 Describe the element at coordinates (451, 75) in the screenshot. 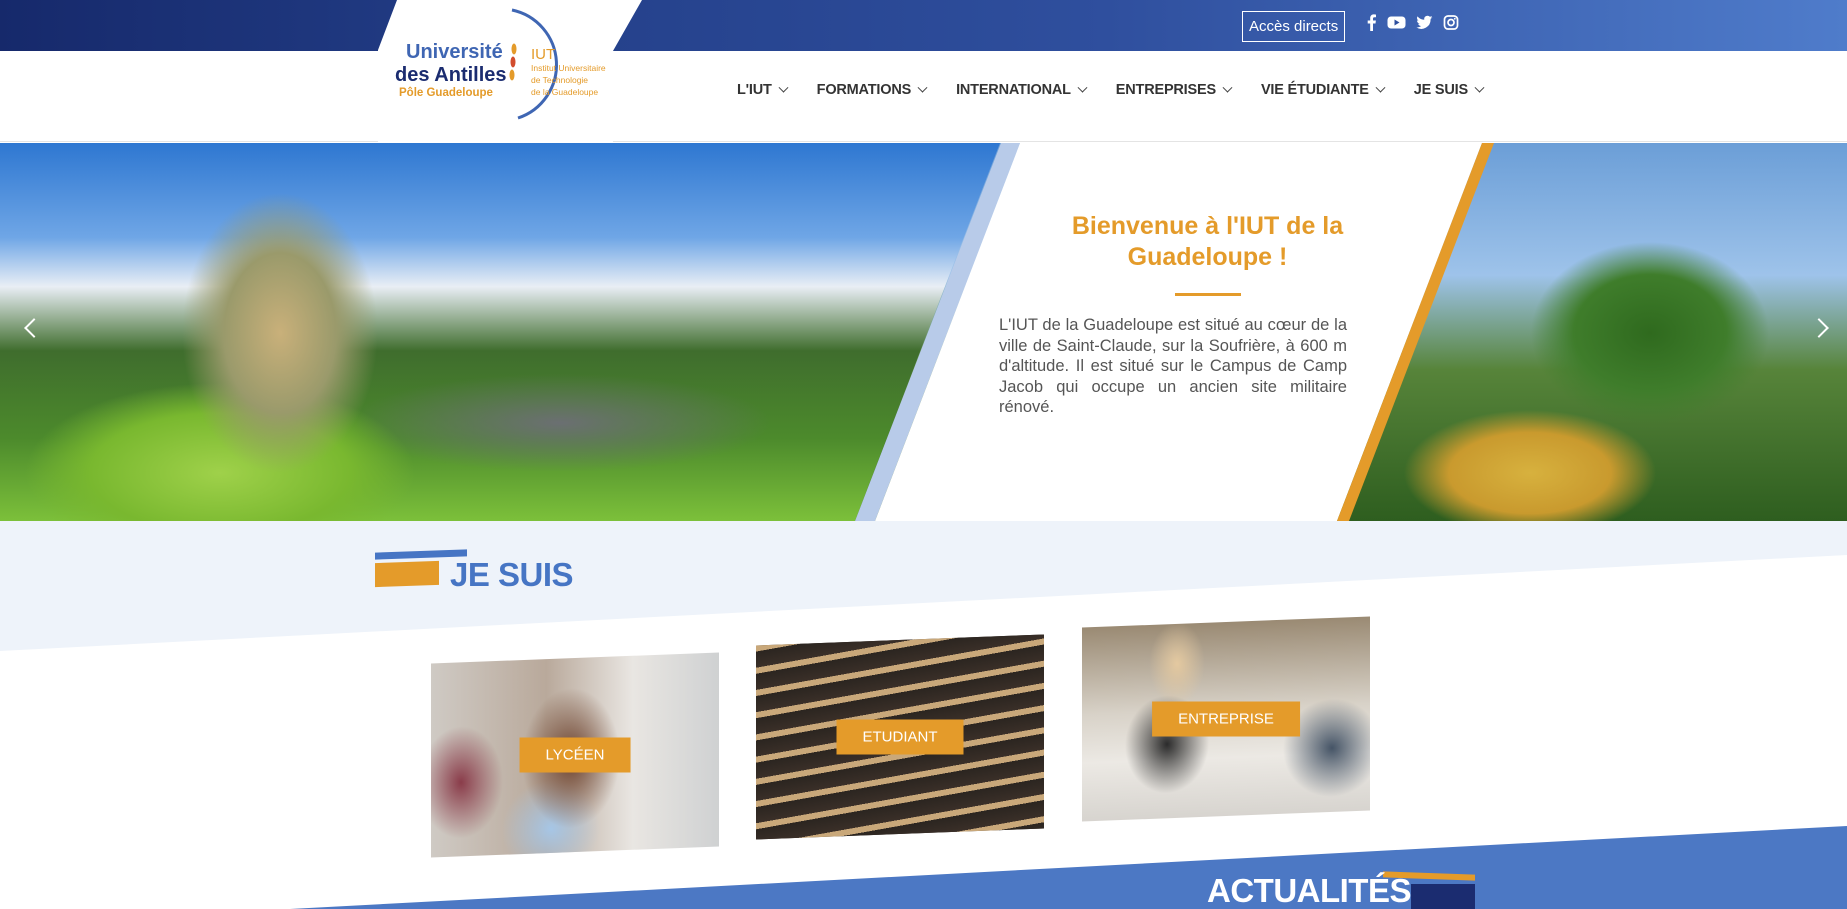

I see `logo-line2: des Antilles` at that location.